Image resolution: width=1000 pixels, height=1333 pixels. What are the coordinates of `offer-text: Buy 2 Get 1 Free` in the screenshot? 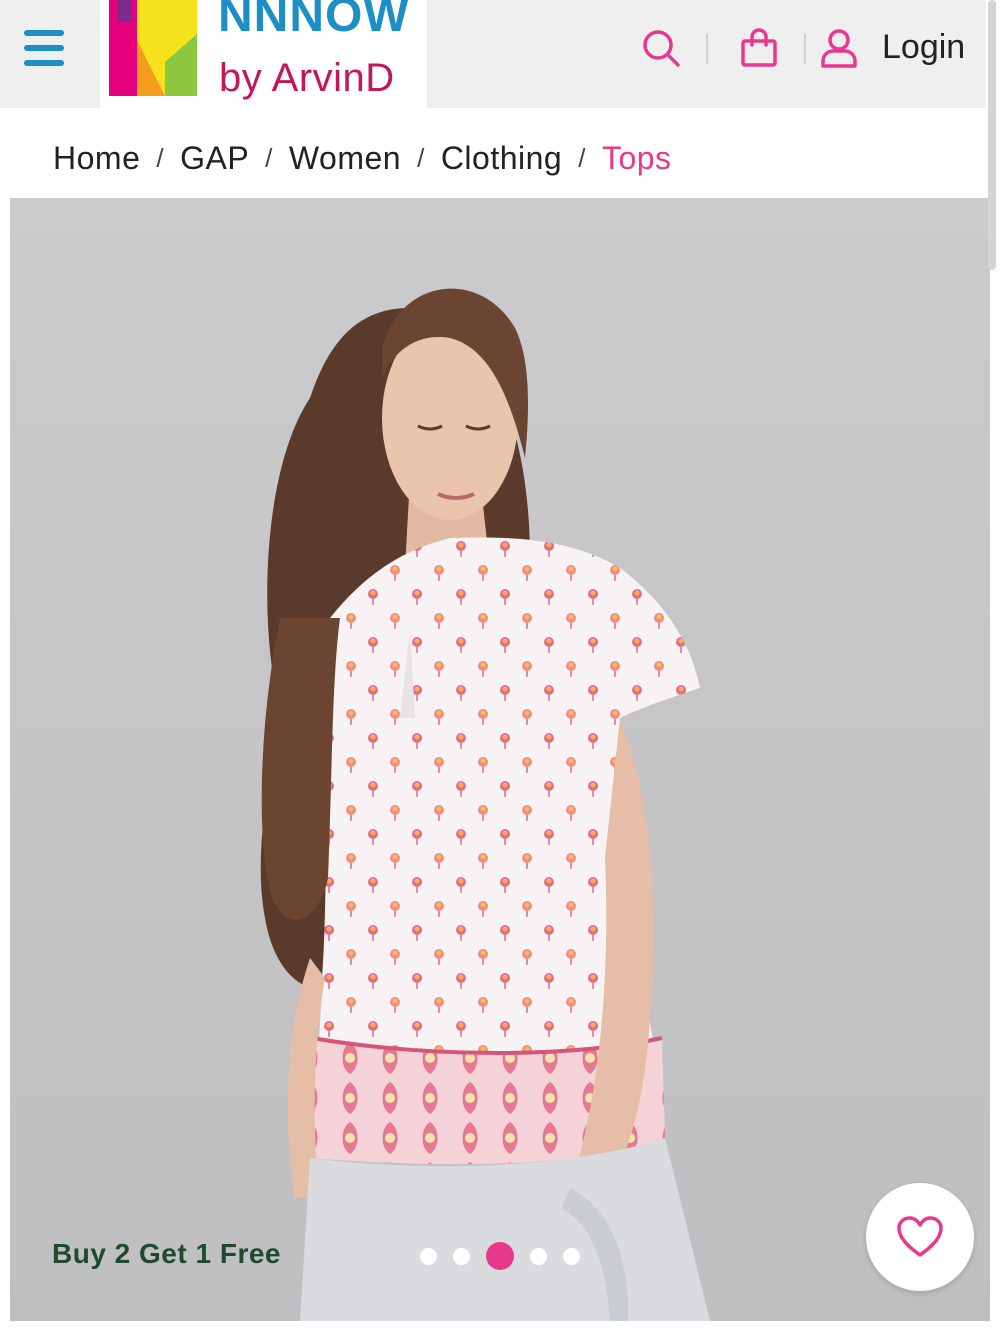 It's located at (166, 1253).